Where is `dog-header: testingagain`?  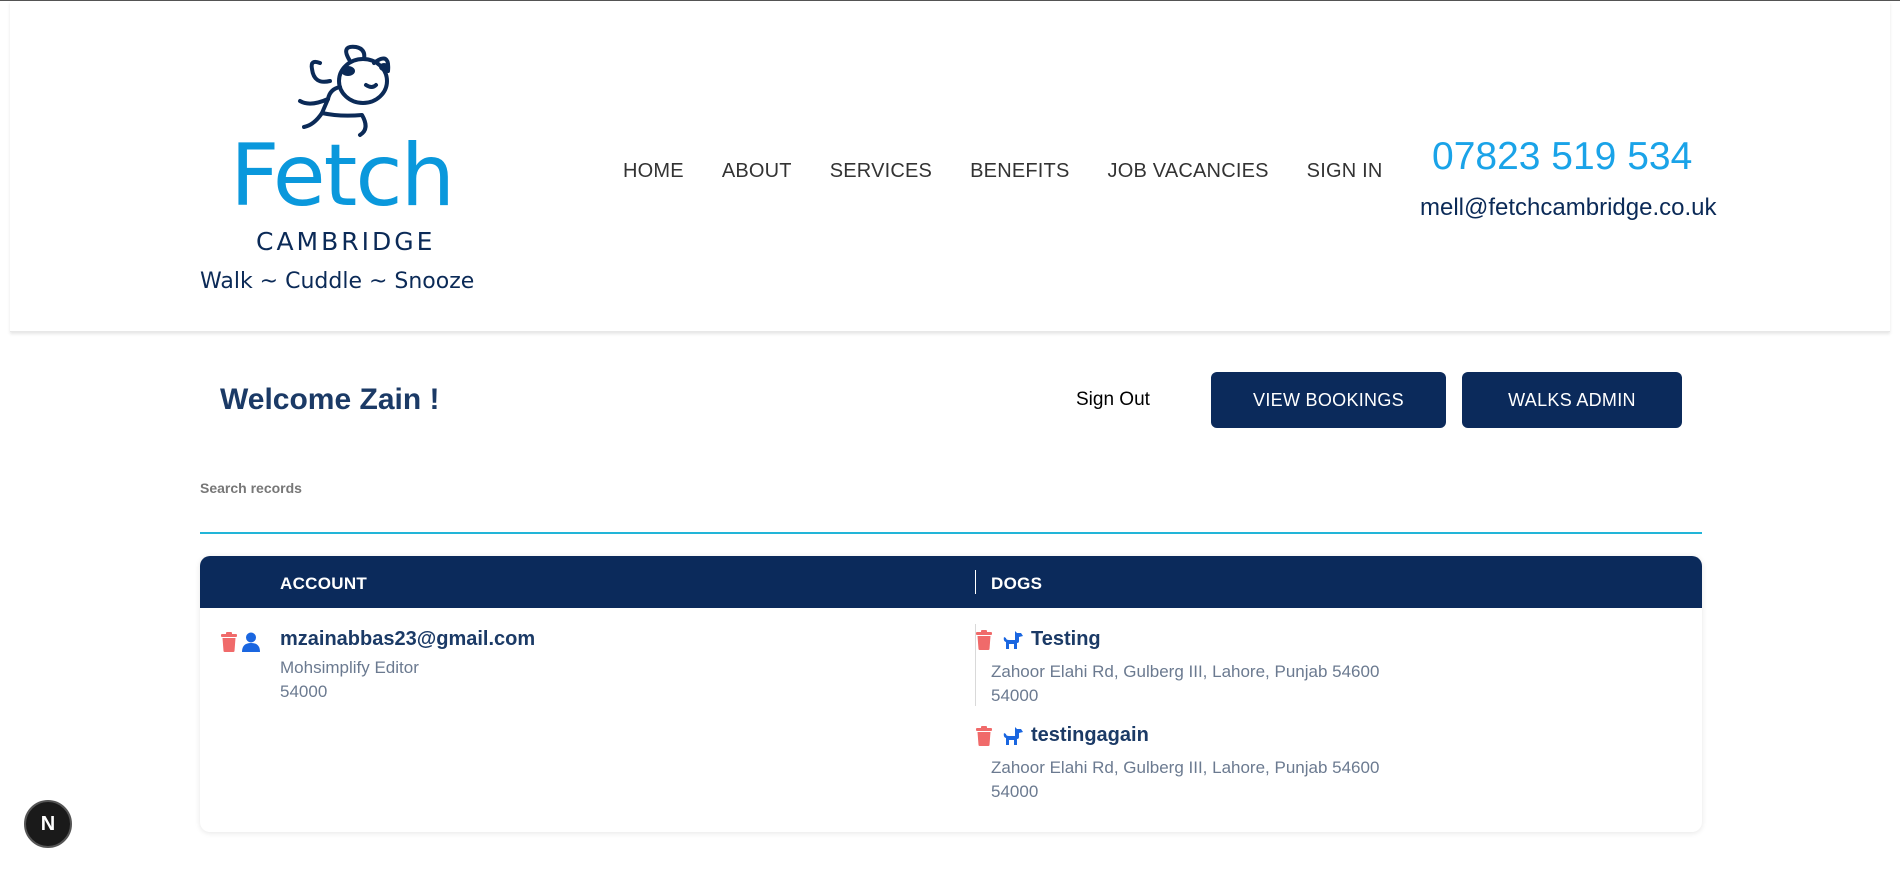 dog-header: testingagain is located at coordinates (1062, 735).